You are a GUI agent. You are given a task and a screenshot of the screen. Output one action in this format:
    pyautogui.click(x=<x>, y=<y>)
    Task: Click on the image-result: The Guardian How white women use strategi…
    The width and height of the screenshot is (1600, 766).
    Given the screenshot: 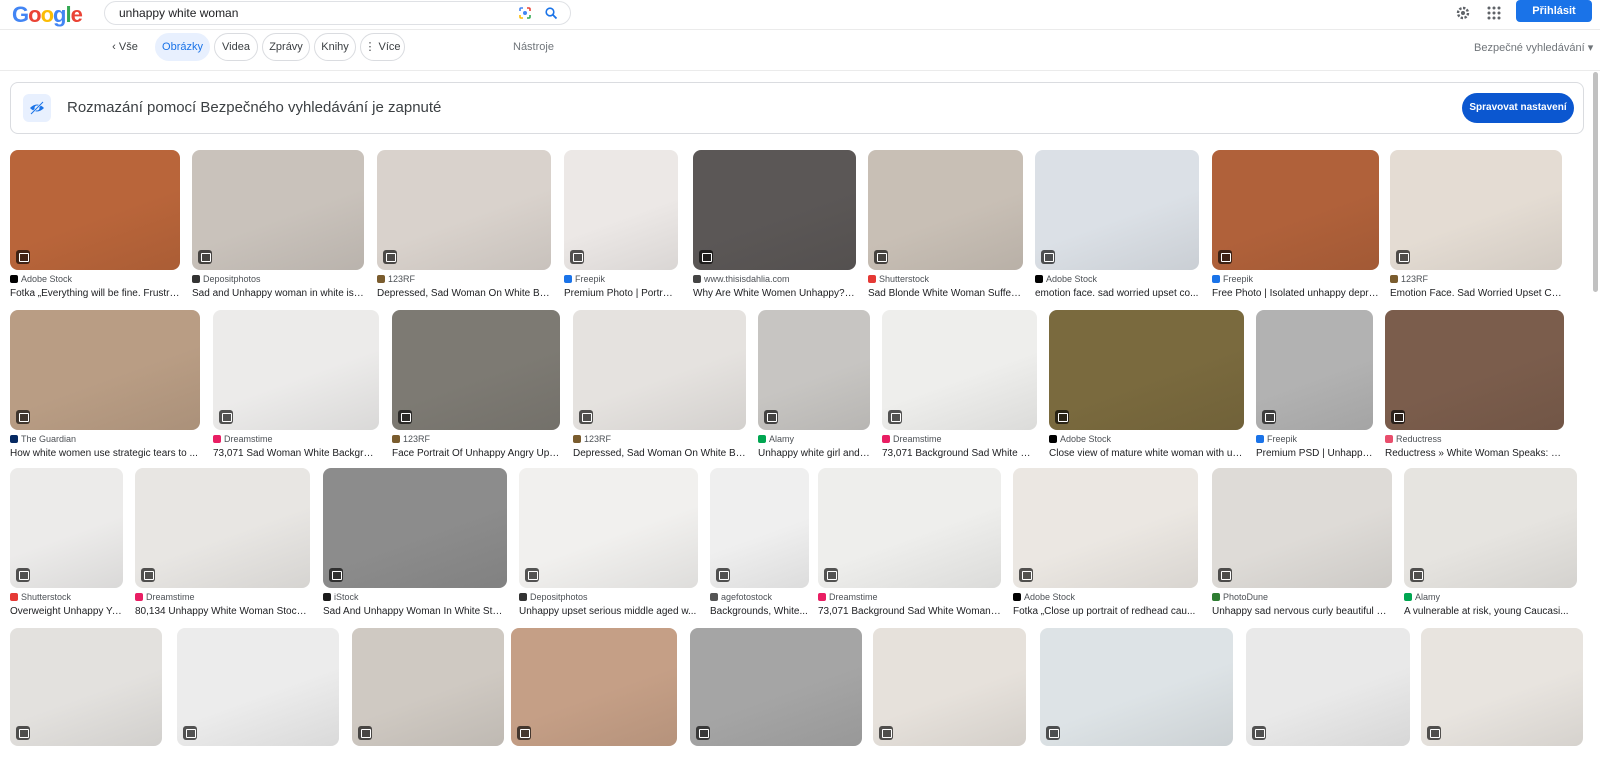 What is the action you would take?
    pyautogui.click(x=105, y=385)
    